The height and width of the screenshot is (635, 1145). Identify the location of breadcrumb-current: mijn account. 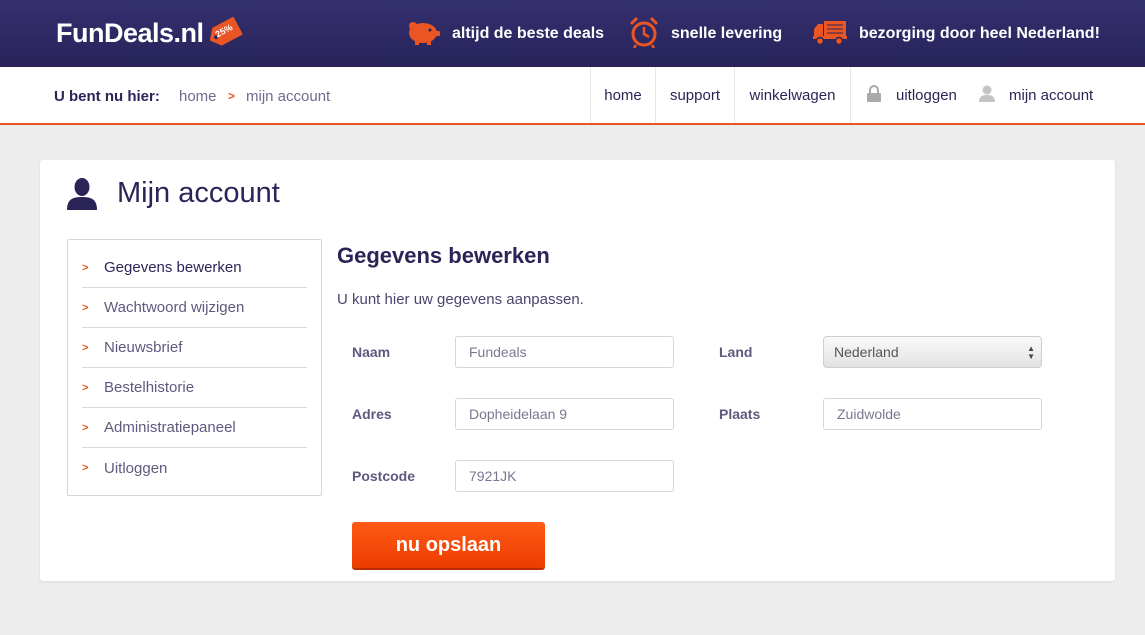
(288, 96).